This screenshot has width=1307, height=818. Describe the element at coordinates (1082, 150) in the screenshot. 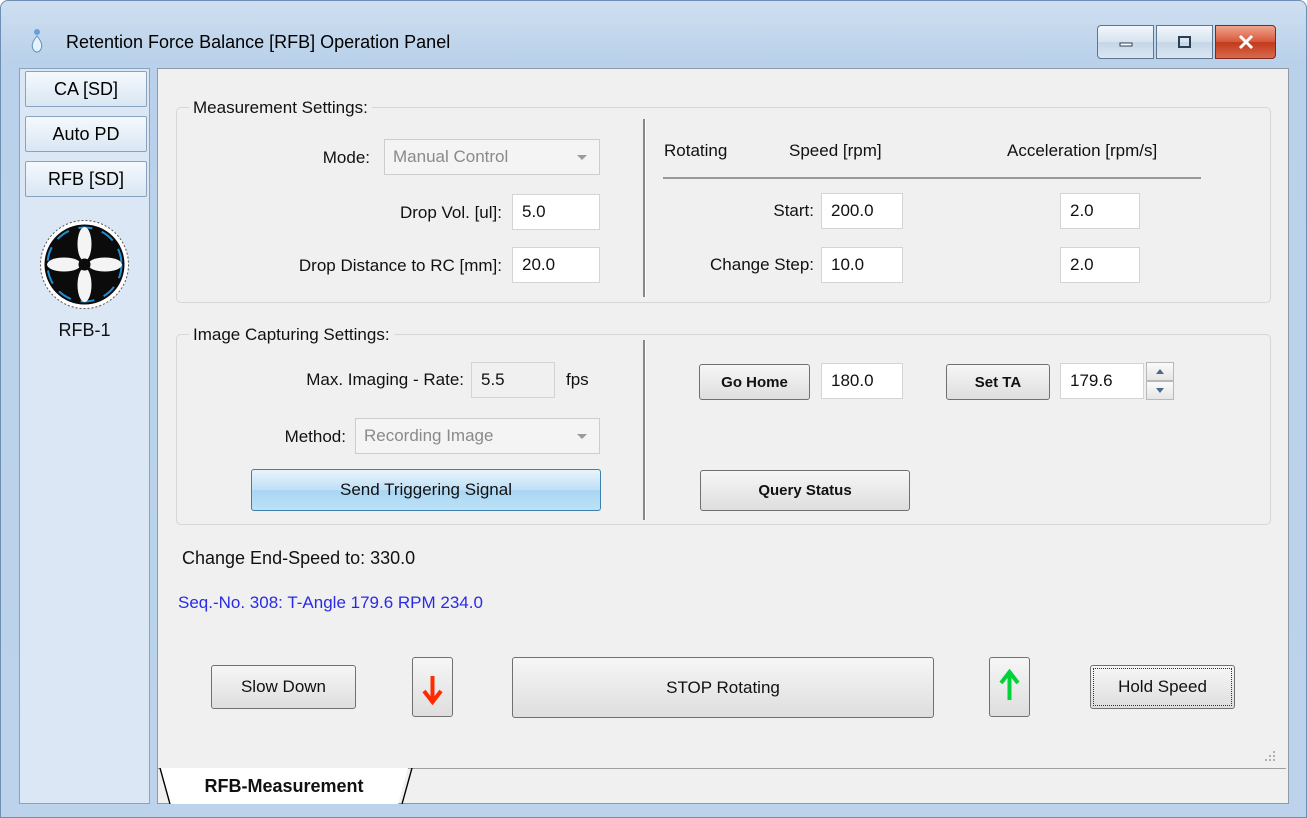

I see `acceleration-column-header: Acceleration [rpm/s]` at that location.